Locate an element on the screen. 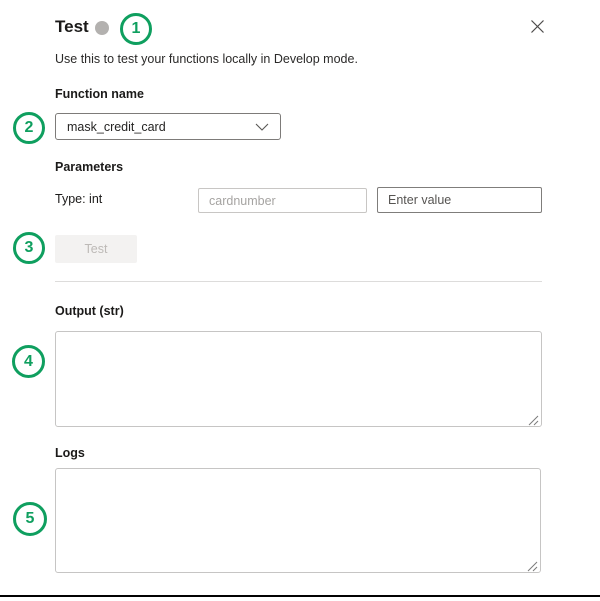 This screenshot has height=601, width=600. section-divider is located at coordinates (298, 281).